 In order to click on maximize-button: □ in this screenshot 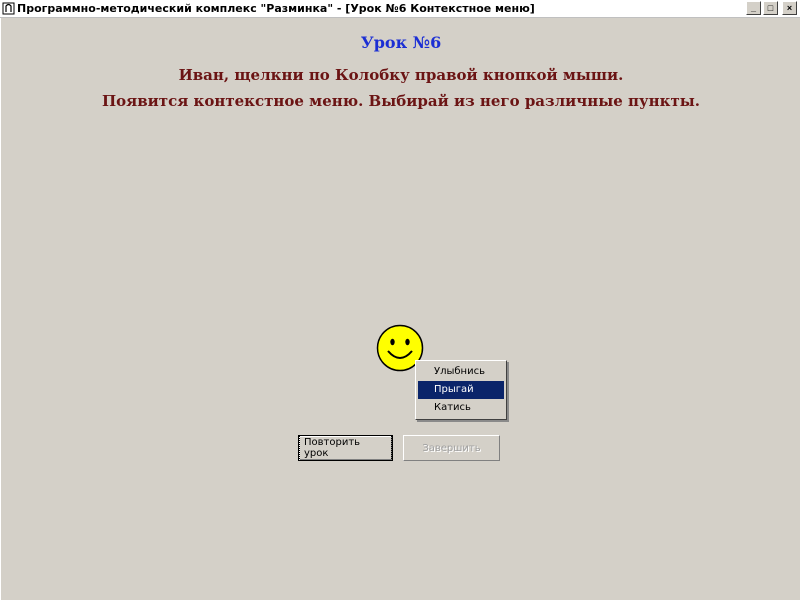, I will do `click(770, 8)`.